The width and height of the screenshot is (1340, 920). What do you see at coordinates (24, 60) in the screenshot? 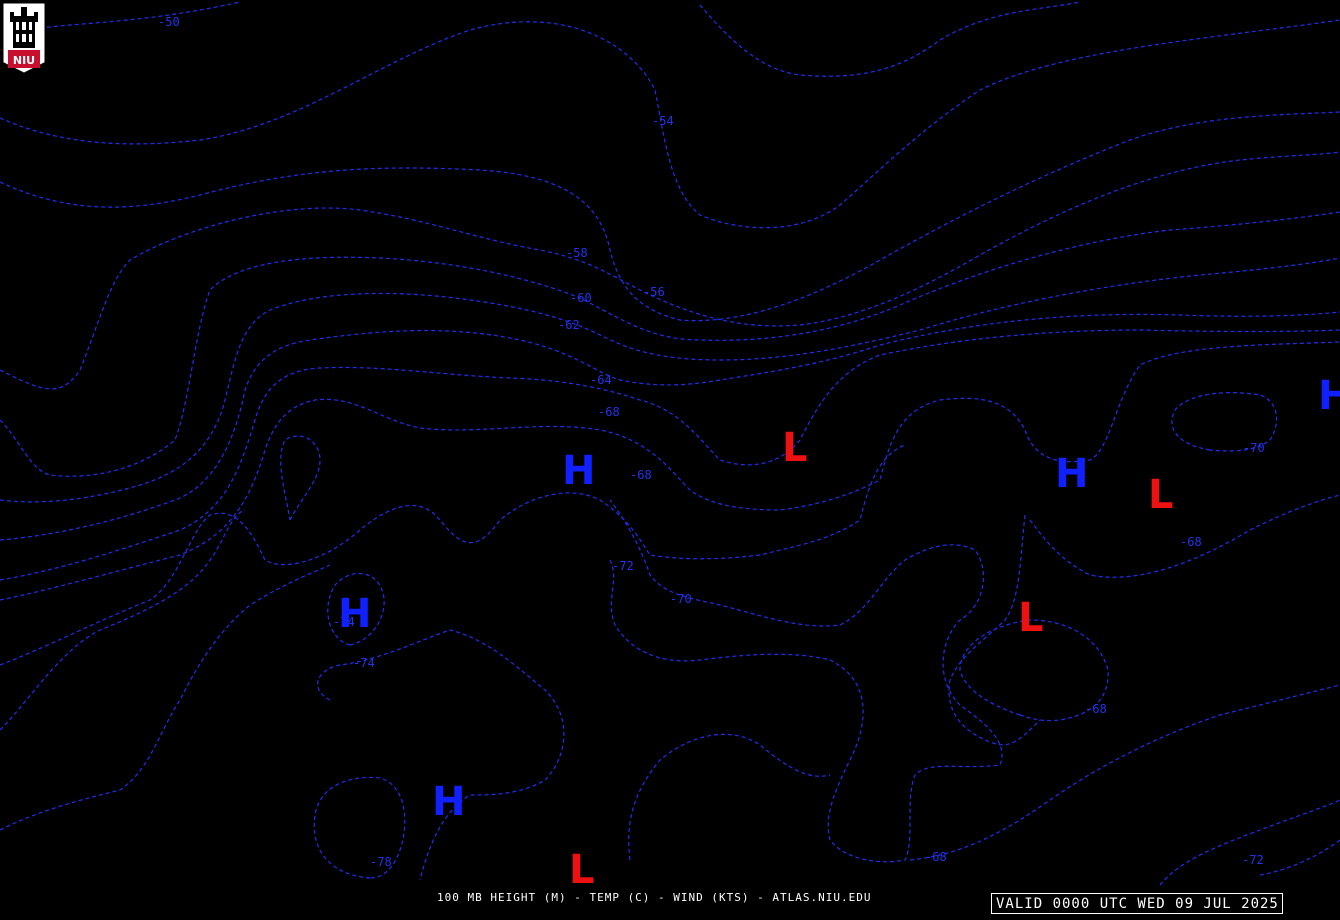
I see `logo-text: NIU` at bounding box center [24, 60].